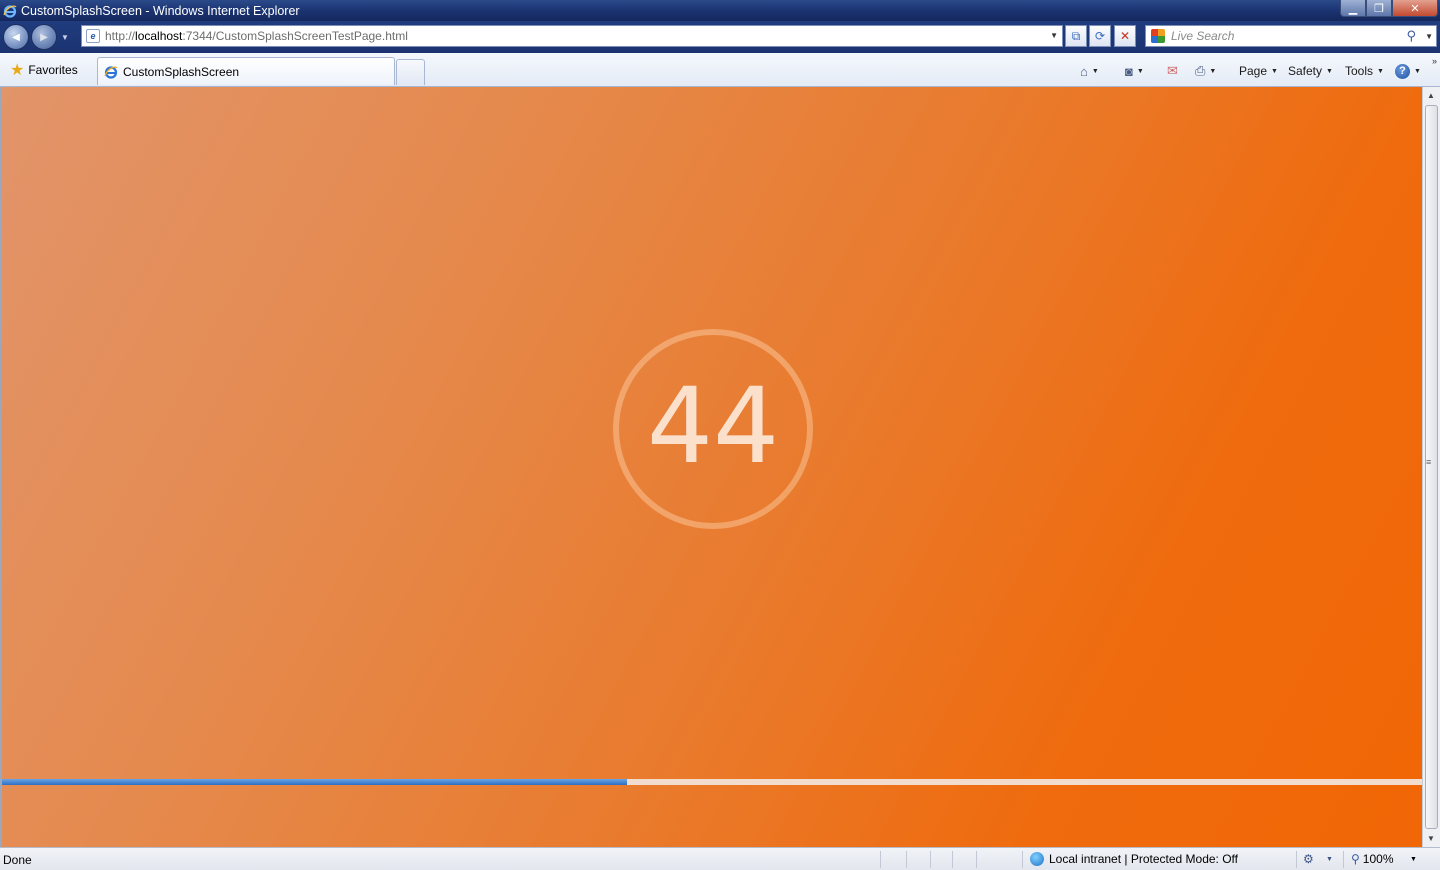 The height and width of the screenshot is (870, 1440). I want to click on zoom-level-button: ⚲ 100%, so click(1372, 859).